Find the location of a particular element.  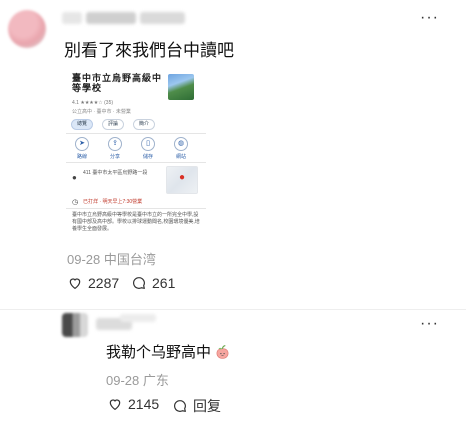

comment-meta: 09-28 中国台湾 is located at coordinates (111, 258).